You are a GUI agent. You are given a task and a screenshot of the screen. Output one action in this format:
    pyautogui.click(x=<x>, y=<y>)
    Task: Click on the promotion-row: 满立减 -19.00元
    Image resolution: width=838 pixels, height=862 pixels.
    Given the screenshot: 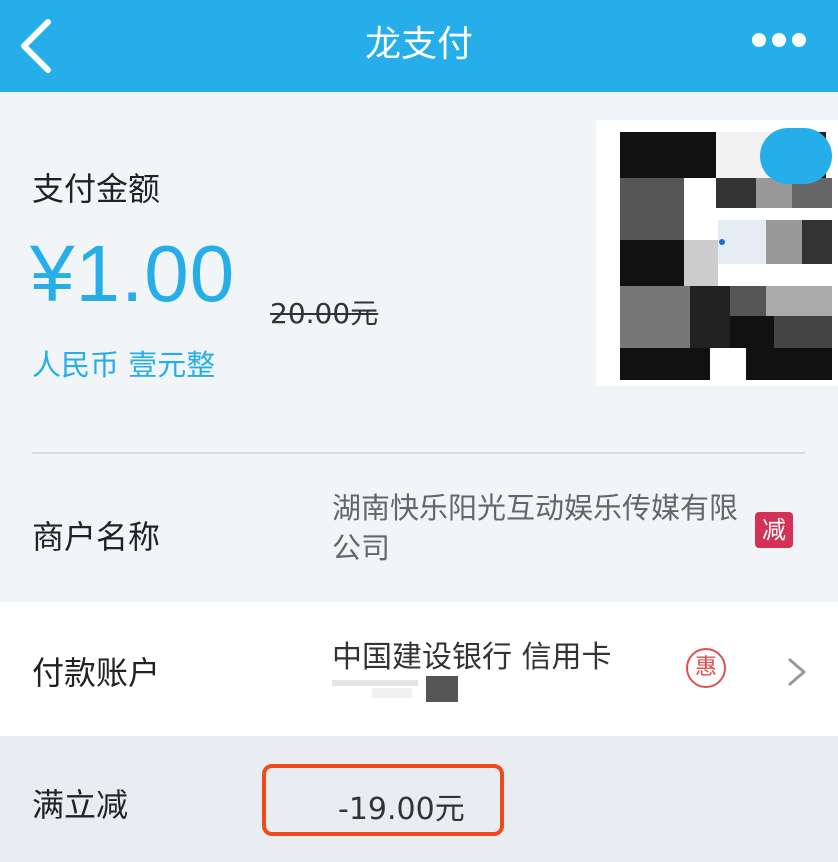 What is the action you would take?
    pyautogui.click(x=419, y=799)
    